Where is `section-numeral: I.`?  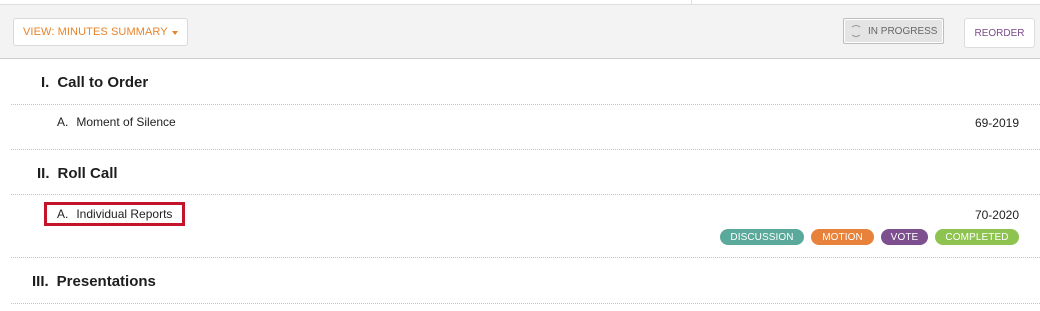
section-numeral: I. is located at coordinates (45, 82).